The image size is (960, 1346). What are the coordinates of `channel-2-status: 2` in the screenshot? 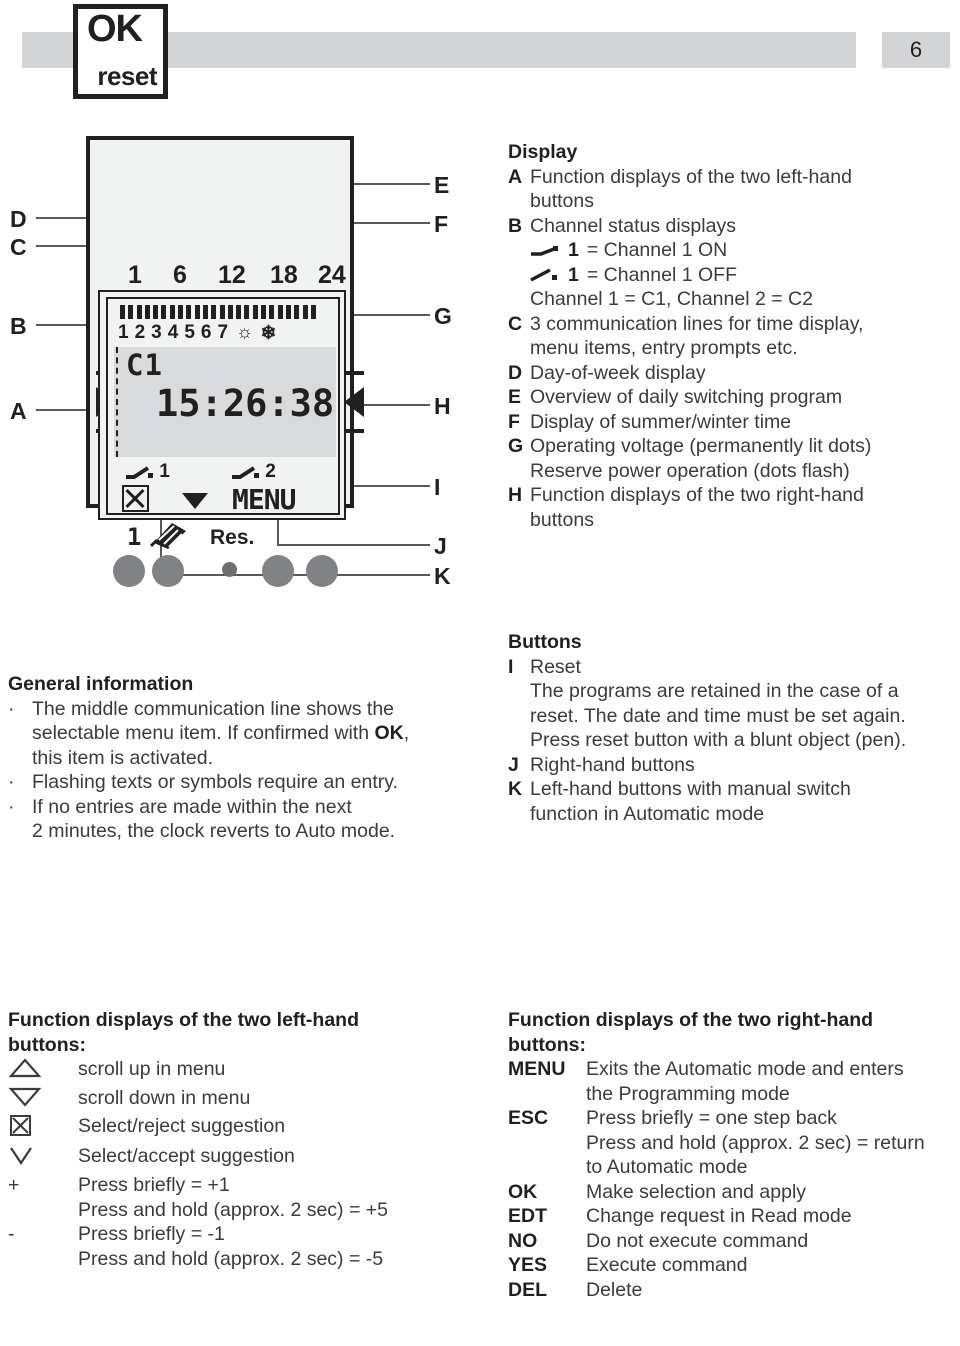 It's located at (253, 472).